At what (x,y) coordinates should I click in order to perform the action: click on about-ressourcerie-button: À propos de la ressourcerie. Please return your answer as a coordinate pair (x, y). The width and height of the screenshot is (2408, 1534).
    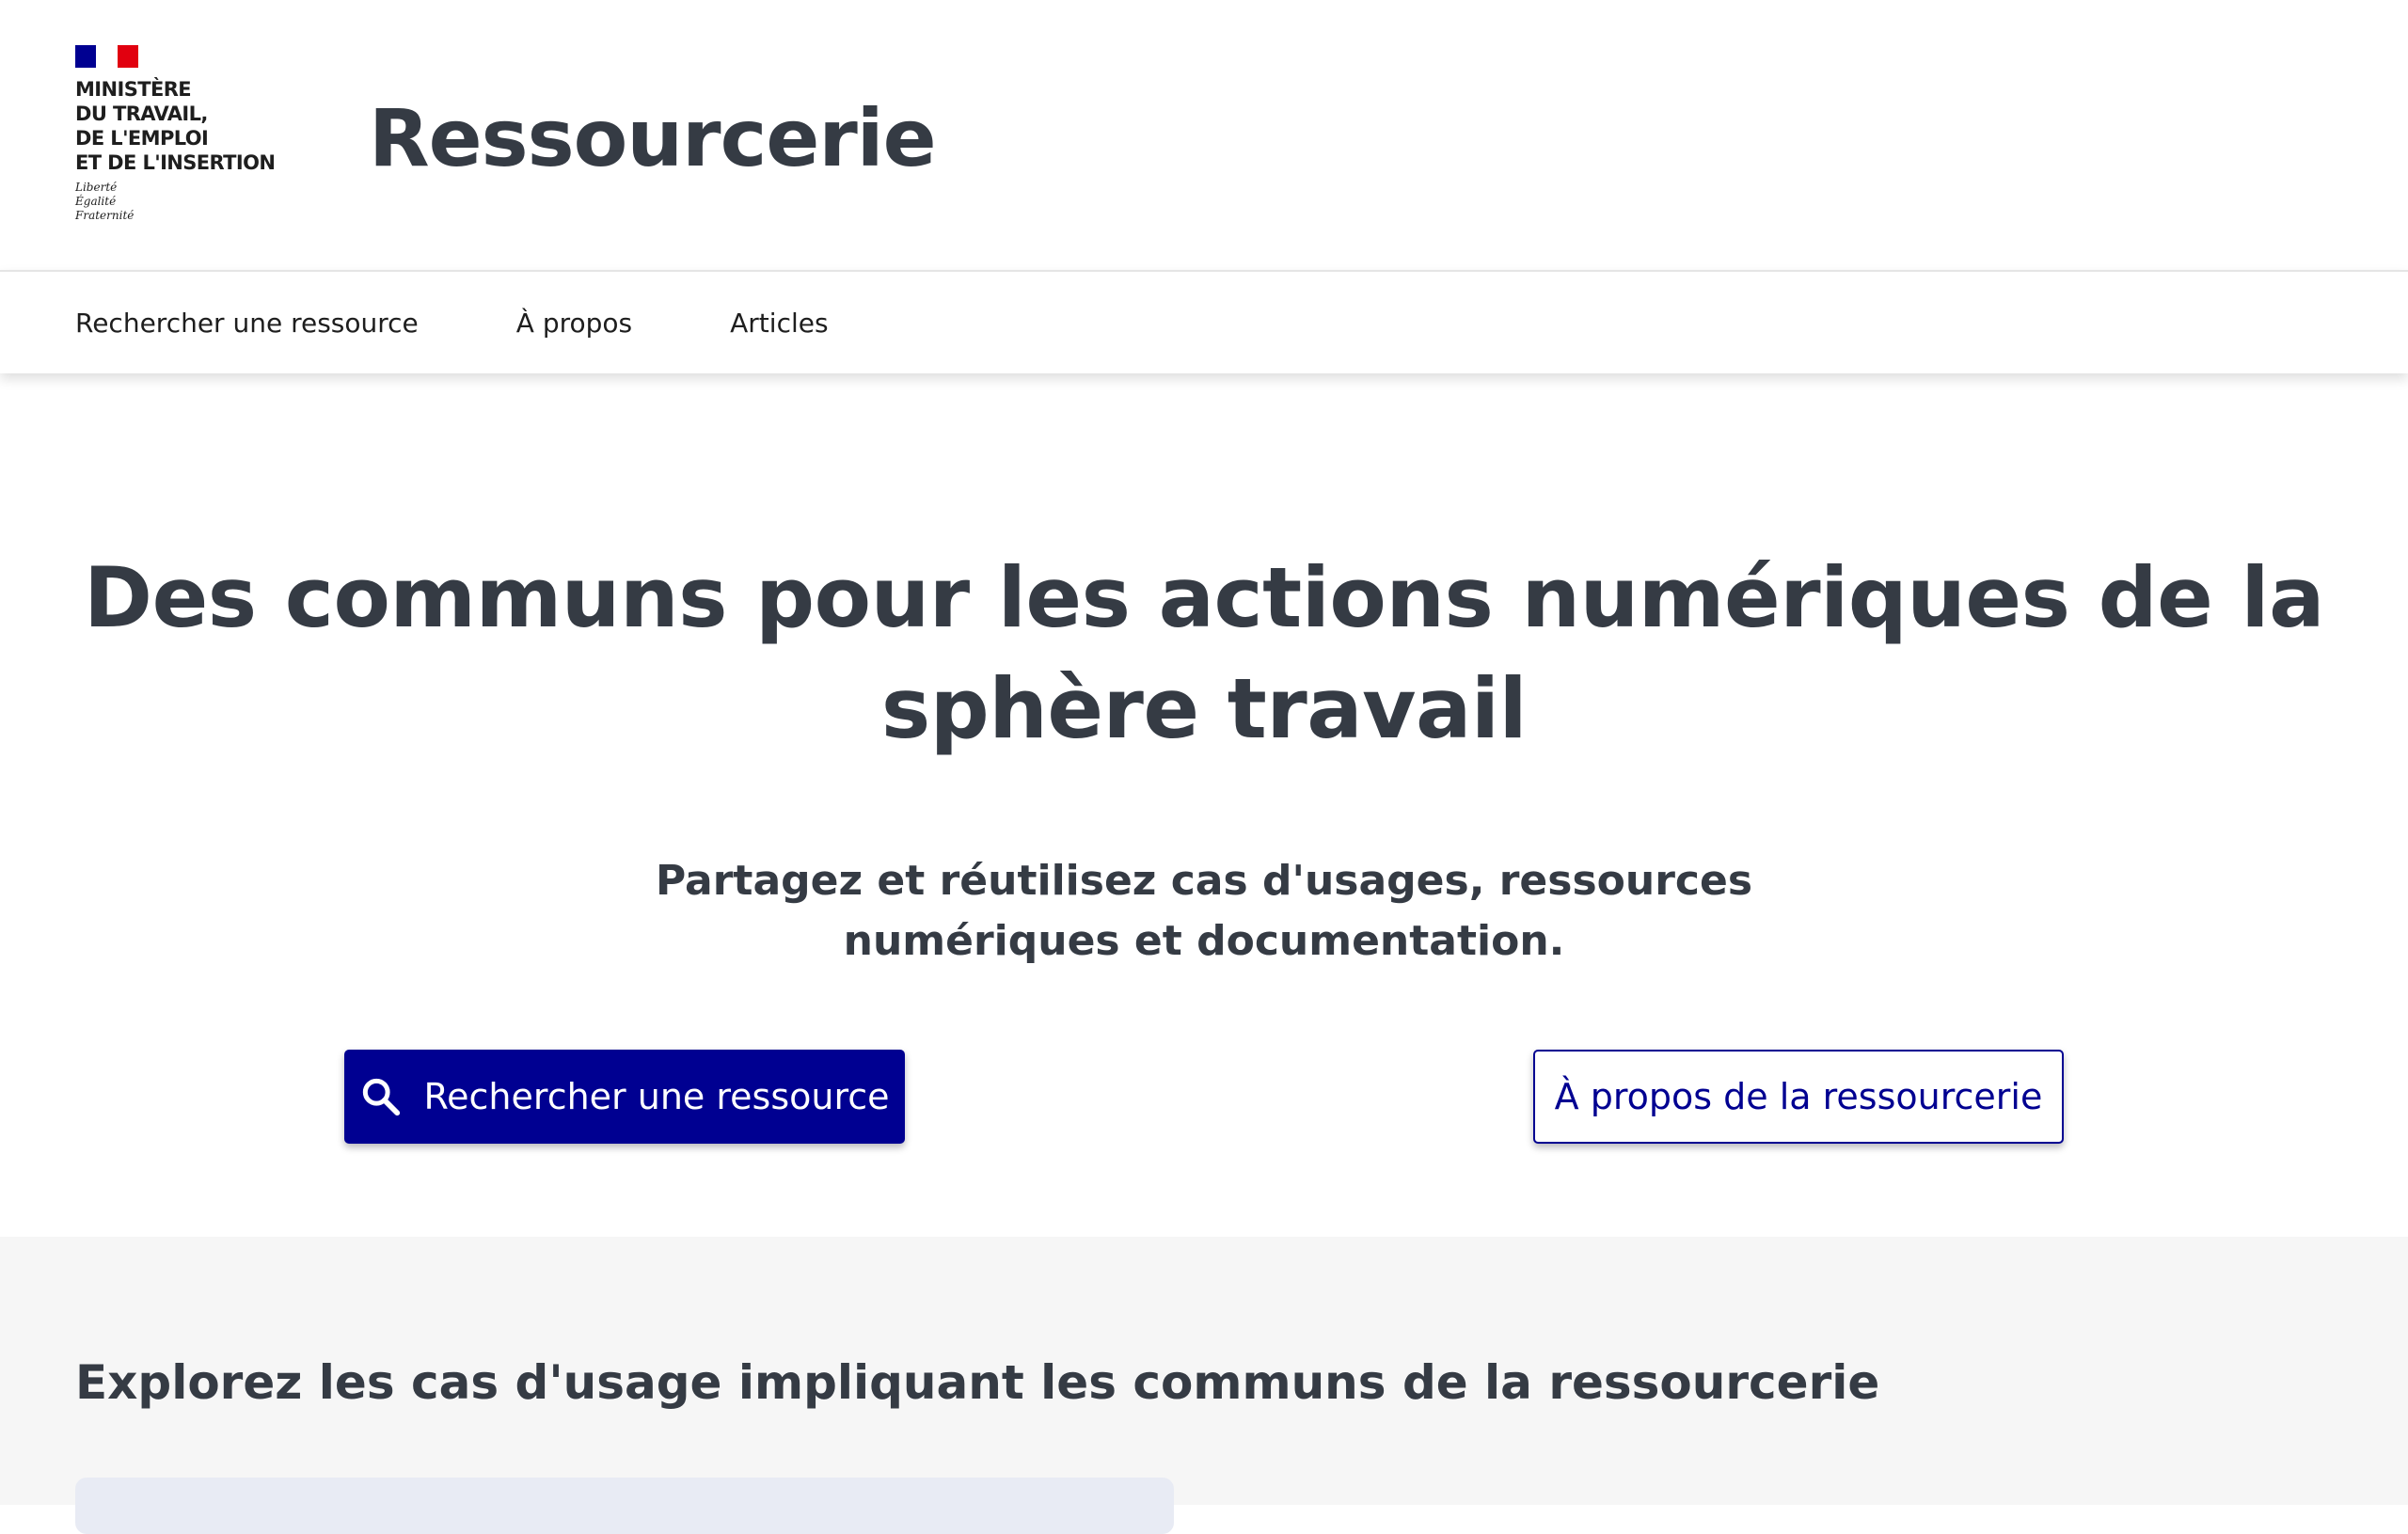
    Looking at the image, I should click on (1799, 1097).